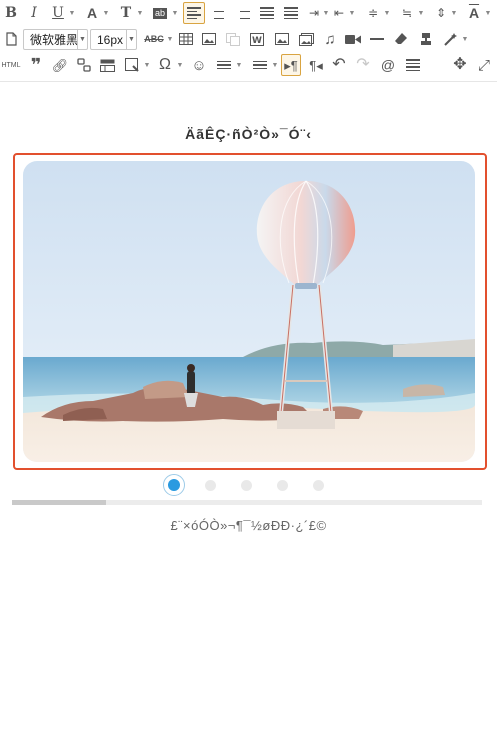  What do you see at coordinates (239, 65) in the screenshot?
I see `ordered-list-dropdown-icon: ▼` at bounding box center [239, 65].